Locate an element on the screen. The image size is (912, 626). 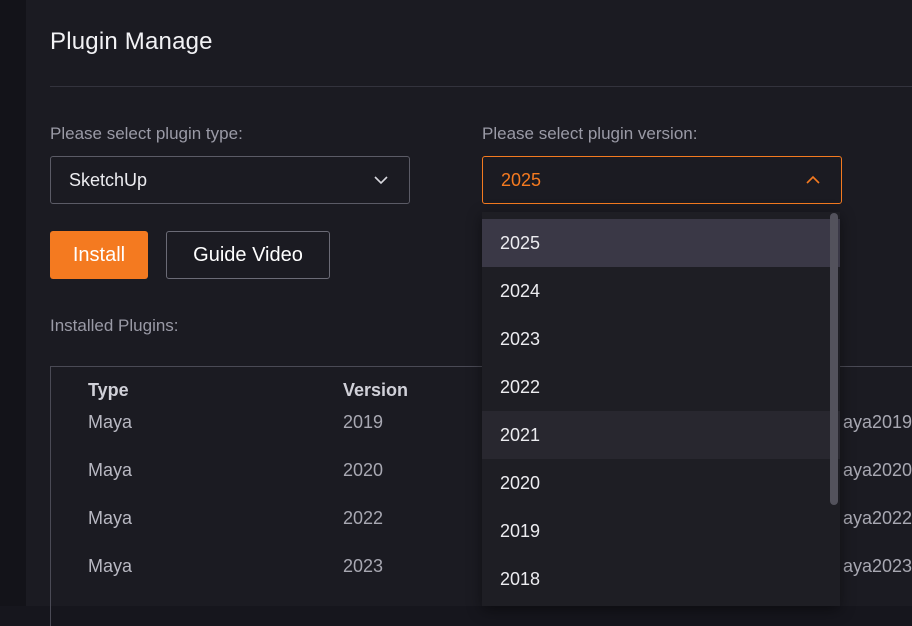
table-cell-version: 2020 is located at coordinates (363, 470).